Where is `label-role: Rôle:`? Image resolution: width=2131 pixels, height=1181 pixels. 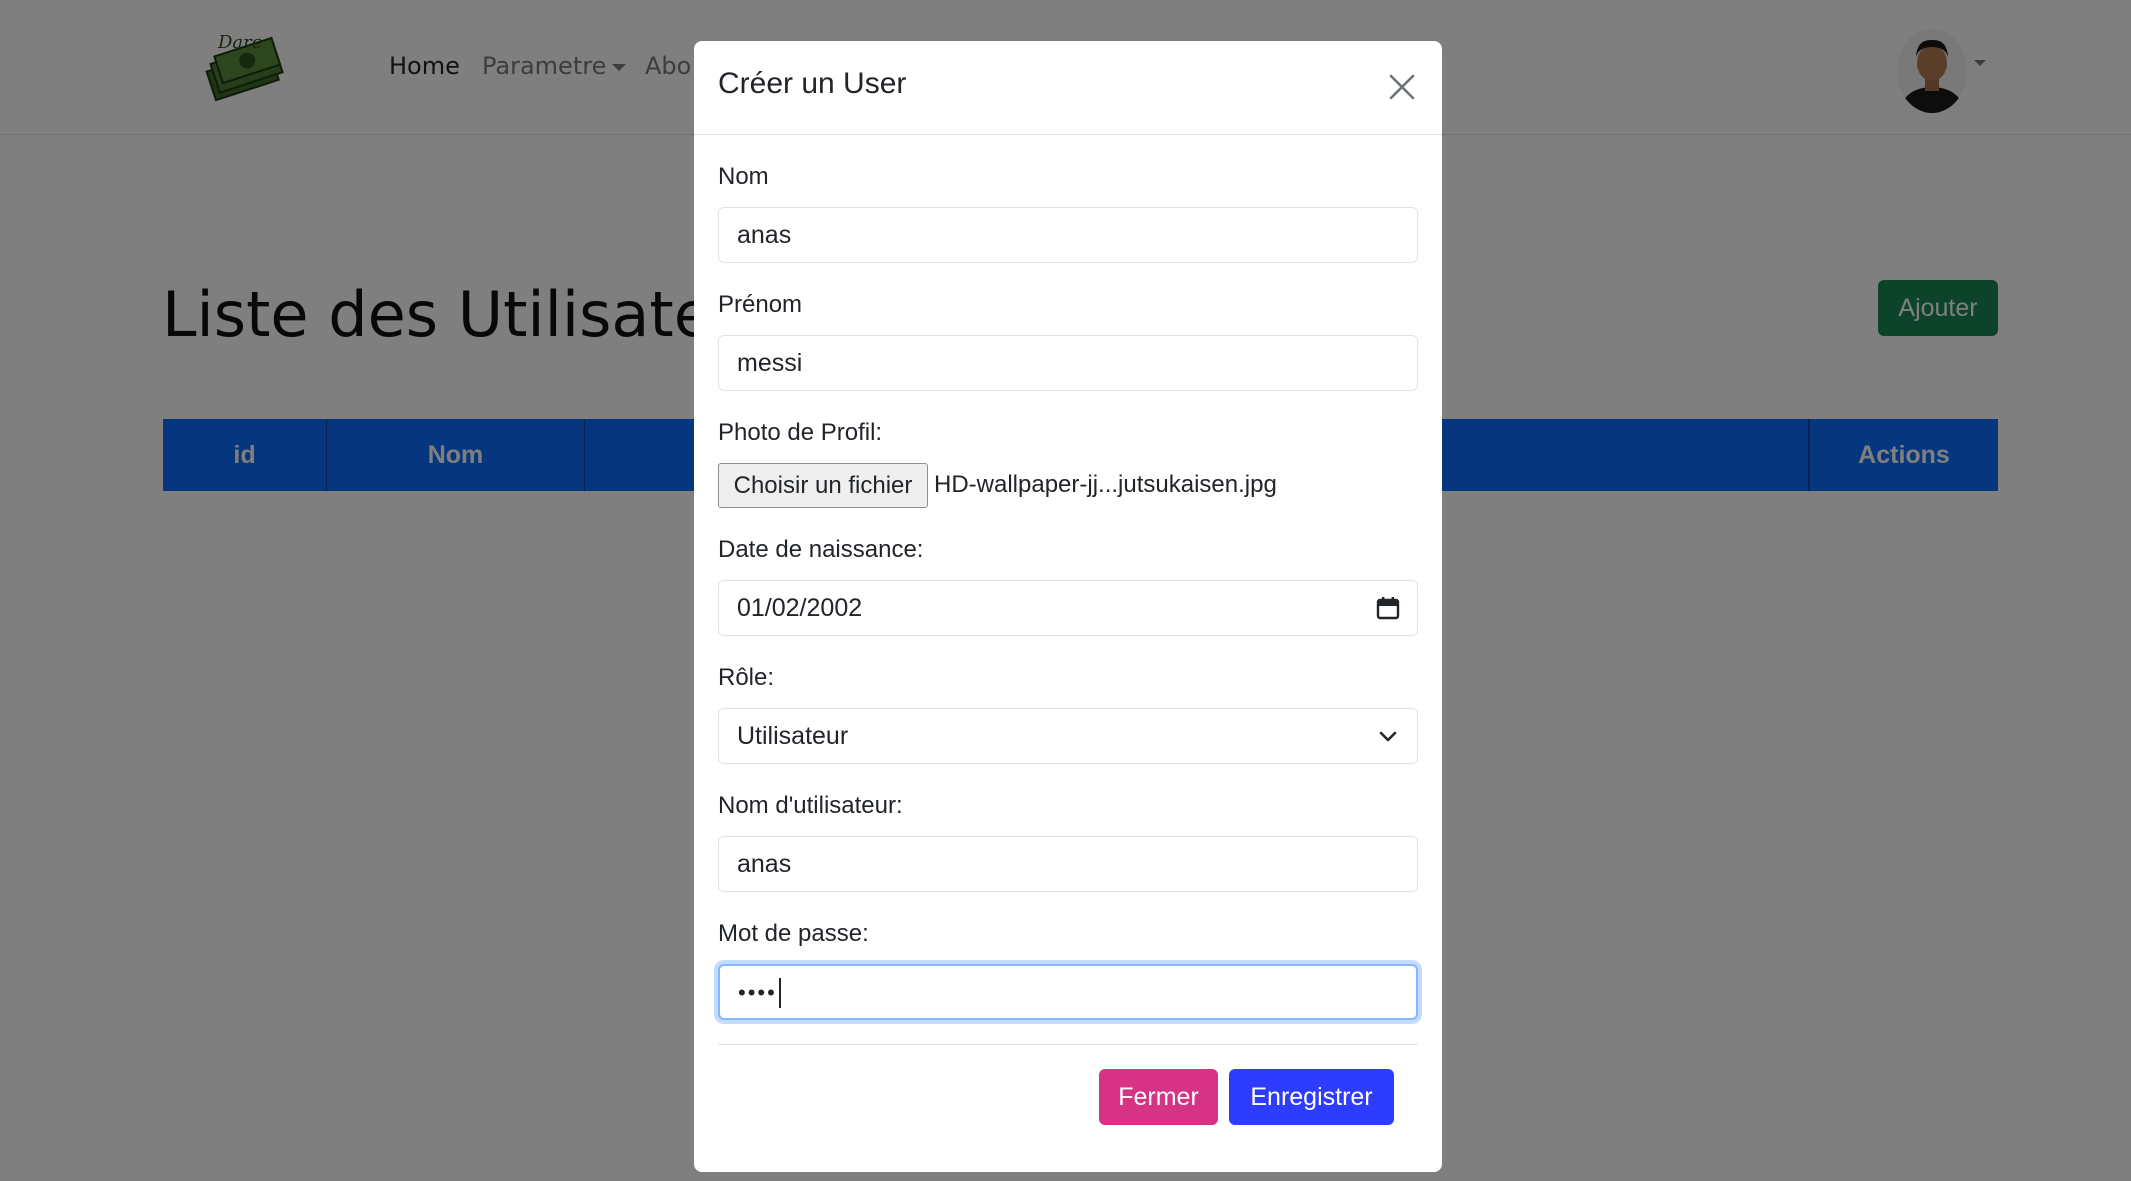
label-role: Rôle: is located at coordinates (746, 677).